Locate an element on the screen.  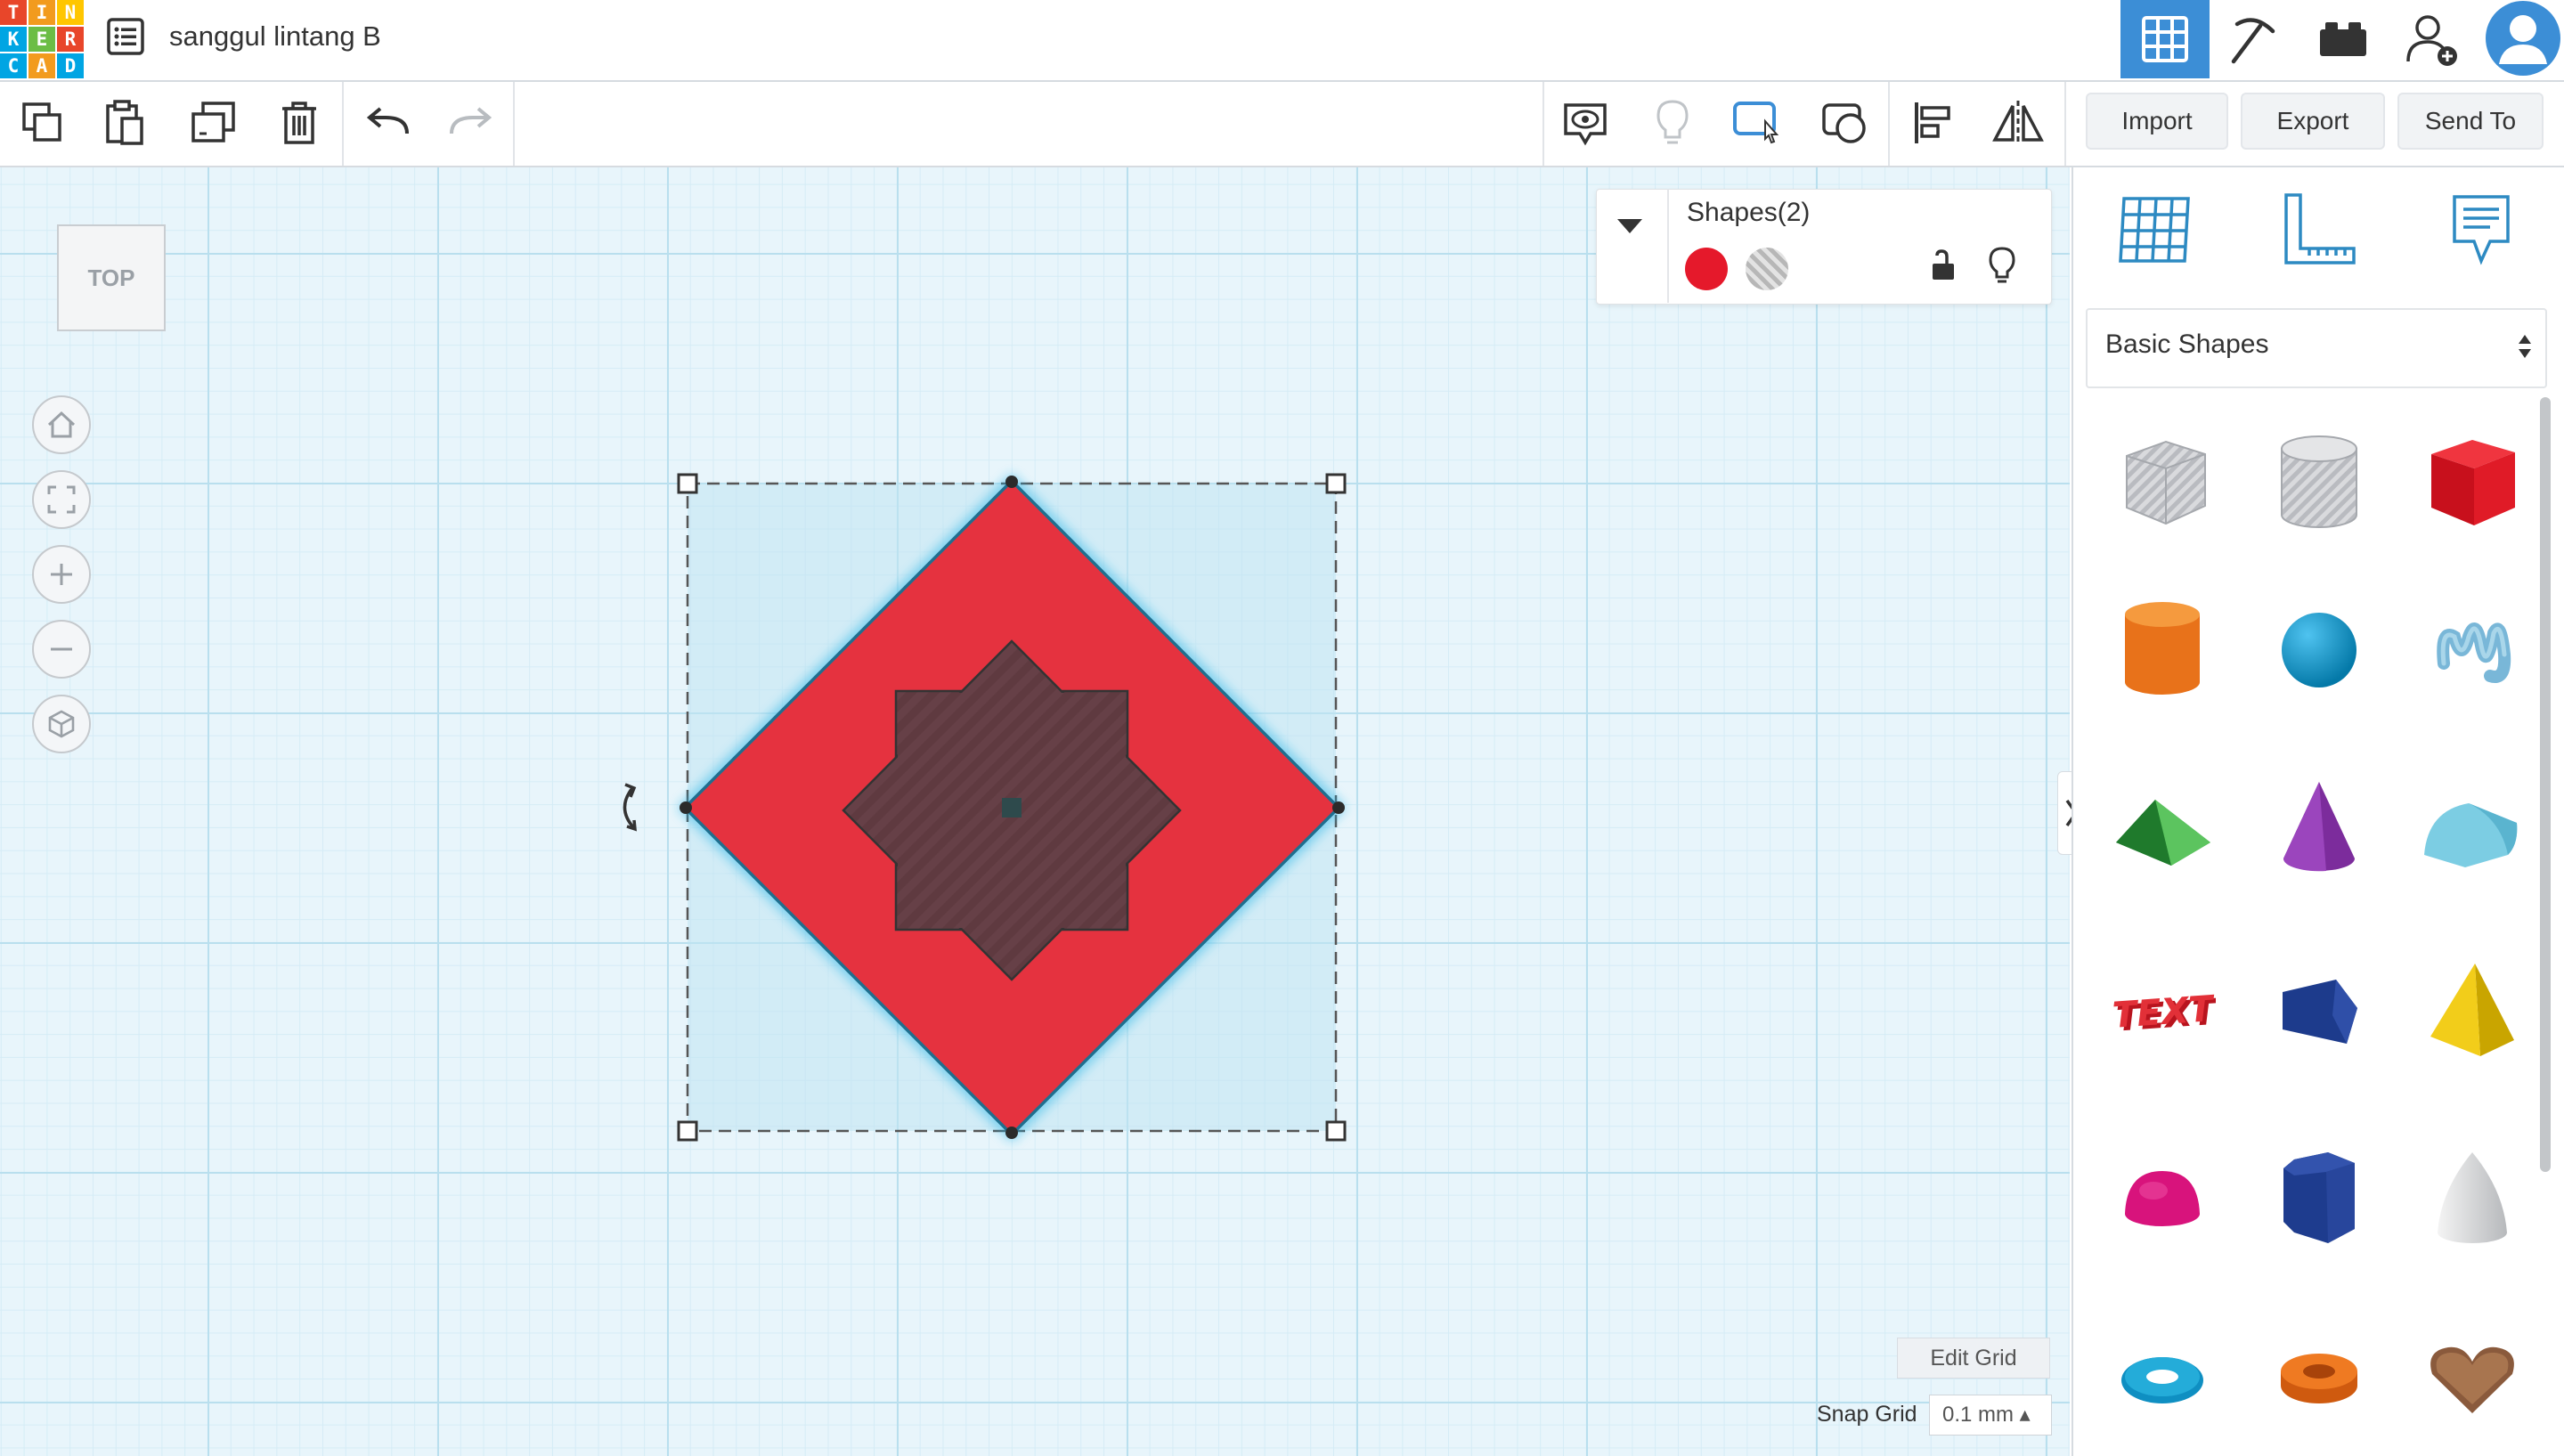
export-button: Export is located at coordinates (2313, 121).